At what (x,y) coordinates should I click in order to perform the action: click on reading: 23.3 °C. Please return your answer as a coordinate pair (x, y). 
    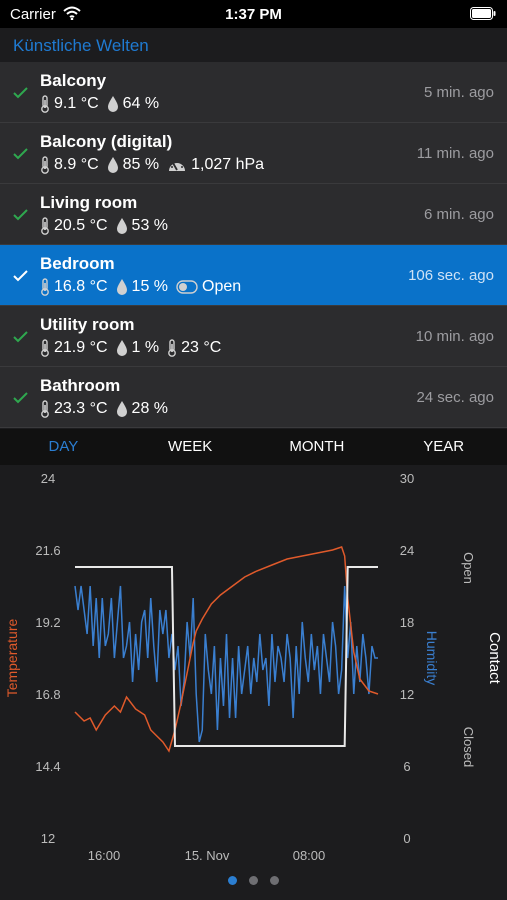
    Looking at the image, I should click on (74, 409).